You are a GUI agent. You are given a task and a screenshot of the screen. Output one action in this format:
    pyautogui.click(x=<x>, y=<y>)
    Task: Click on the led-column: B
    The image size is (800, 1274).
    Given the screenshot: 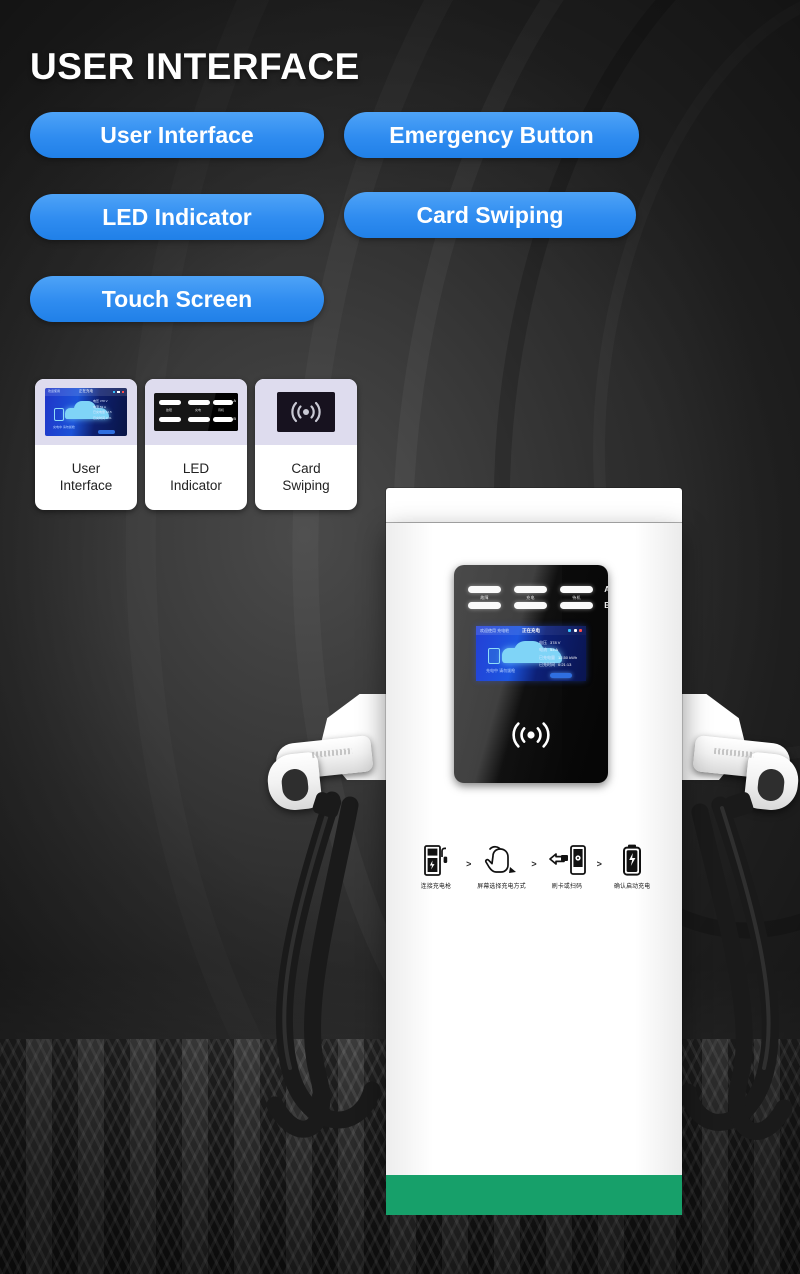 What is the action you would take?
    pyautogui.click(x=584, y=605)
    